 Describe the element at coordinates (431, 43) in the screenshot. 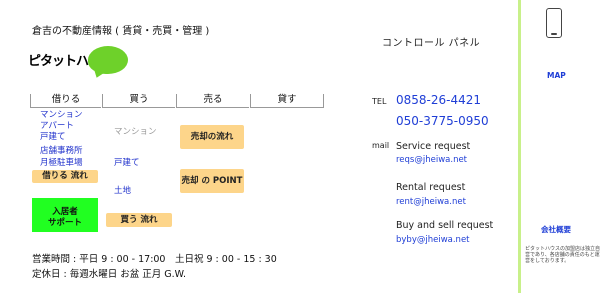

I see `control-panel-title: コントロール パネル` at that location.